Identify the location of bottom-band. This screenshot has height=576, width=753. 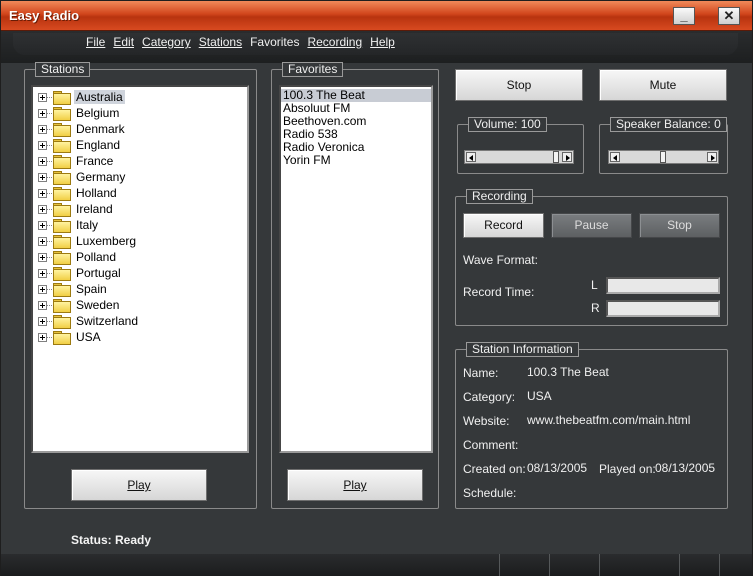
(376, 565).